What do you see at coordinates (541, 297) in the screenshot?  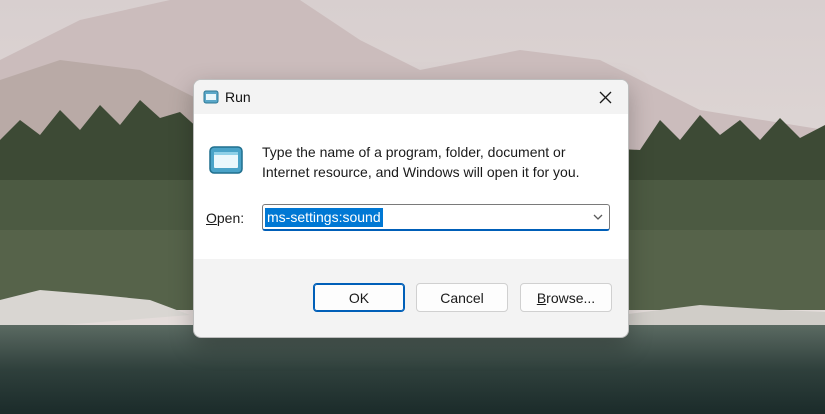 I see `browse-access-key: B` at bounding box center [541, 297].